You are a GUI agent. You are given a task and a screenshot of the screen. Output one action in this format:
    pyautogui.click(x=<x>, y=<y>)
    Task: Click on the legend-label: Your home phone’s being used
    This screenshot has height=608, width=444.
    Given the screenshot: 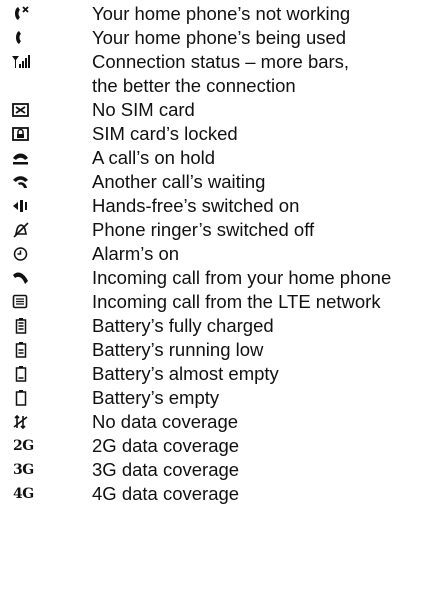 What is the action you would take?
    pyautogui.click(x=219, y=37)
    